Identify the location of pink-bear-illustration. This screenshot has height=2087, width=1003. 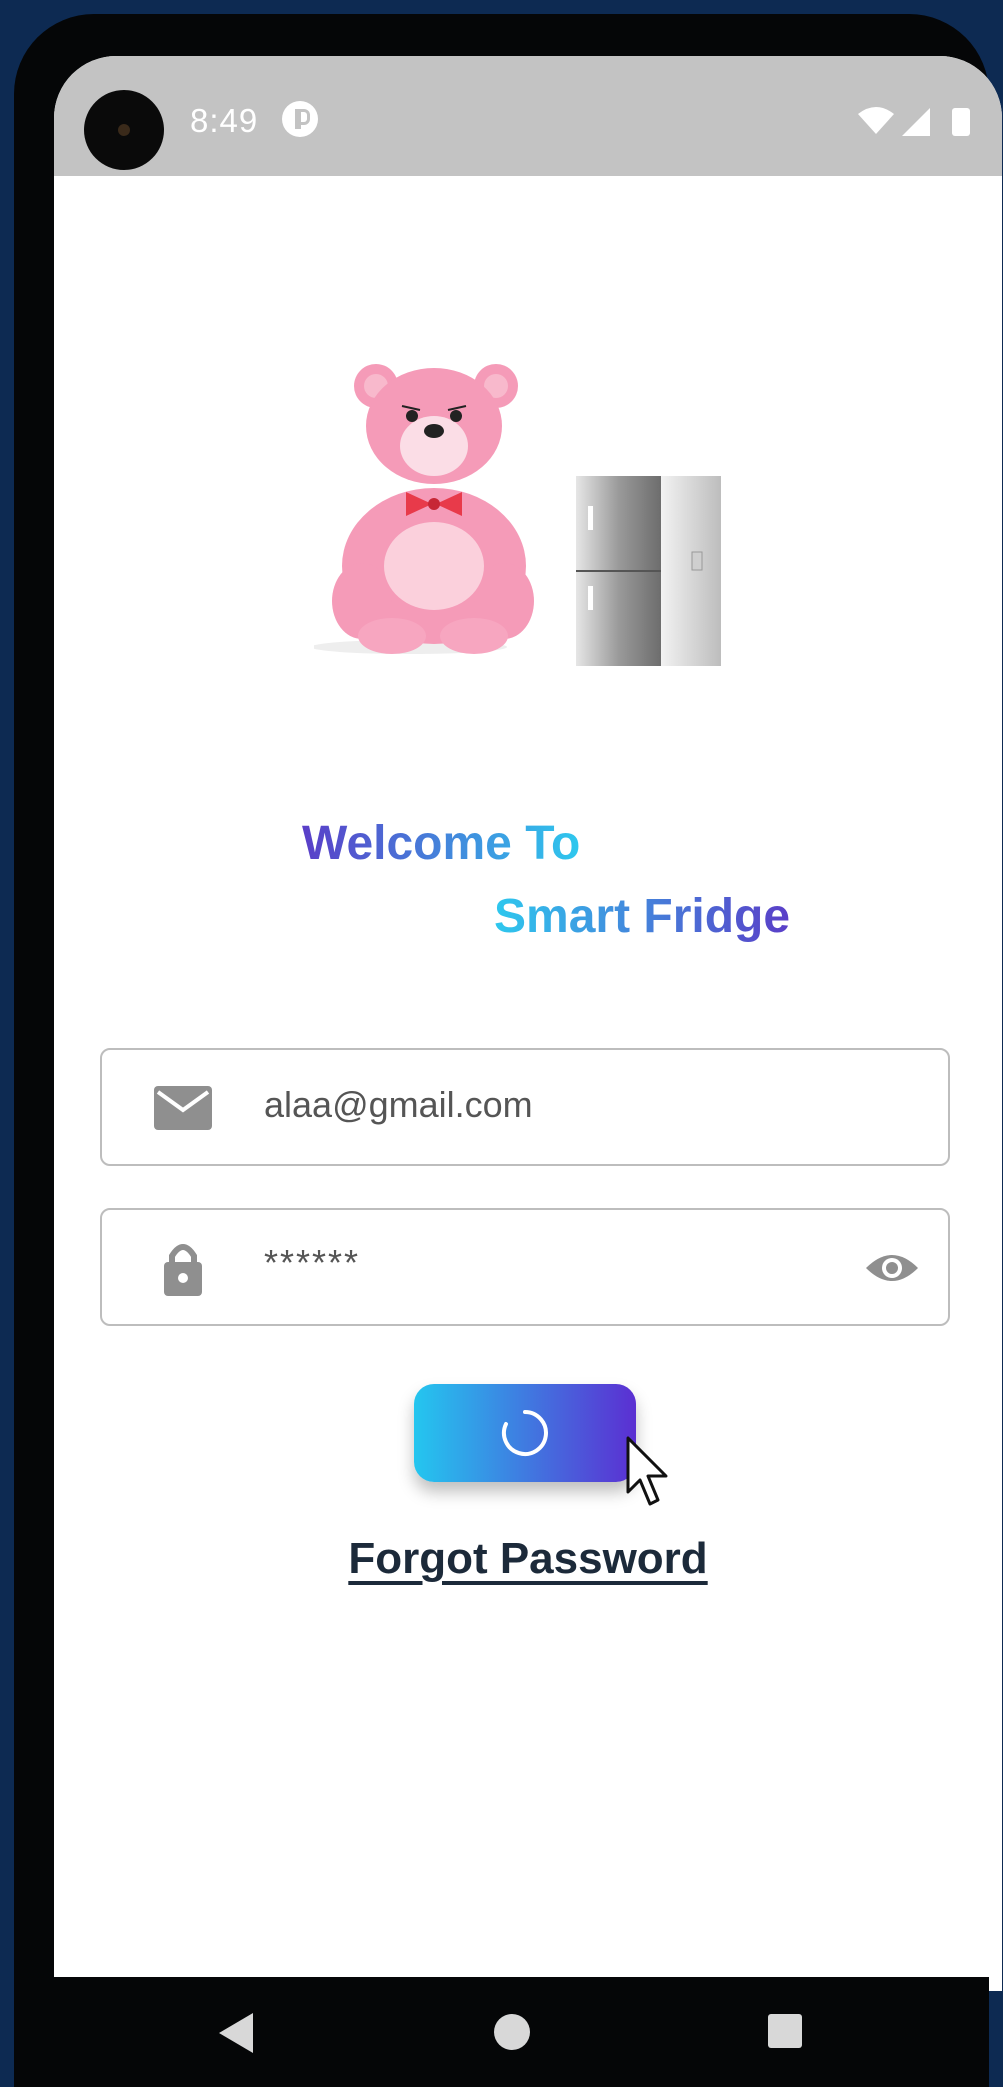
(424, 509).